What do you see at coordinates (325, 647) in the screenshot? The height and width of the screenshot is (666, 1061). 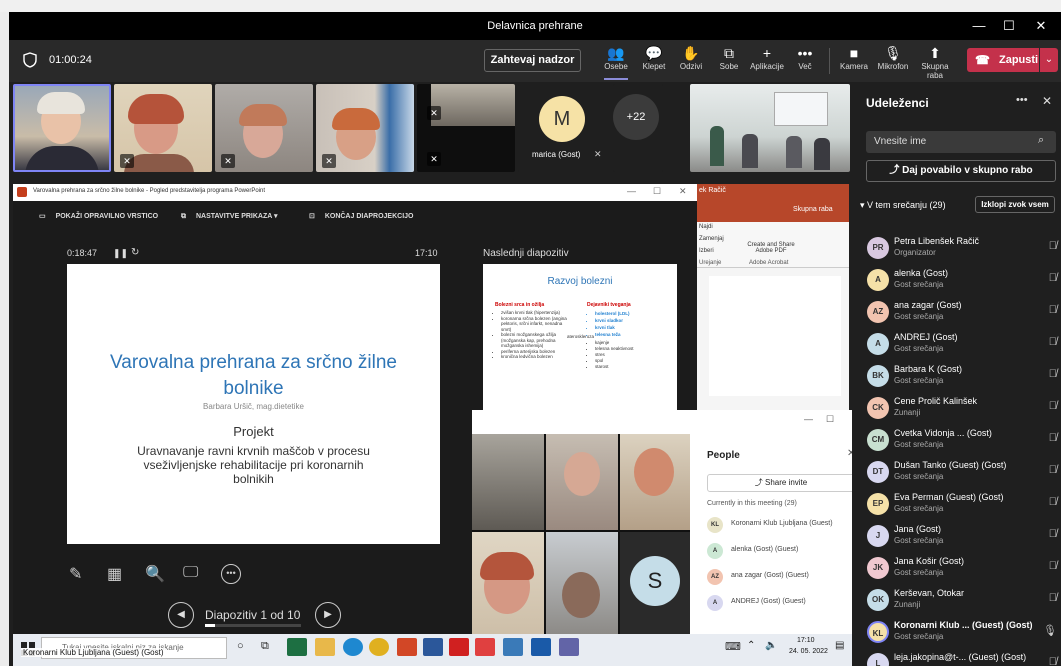 I see `file-explorer-icon` at bounding box center [325, 647].